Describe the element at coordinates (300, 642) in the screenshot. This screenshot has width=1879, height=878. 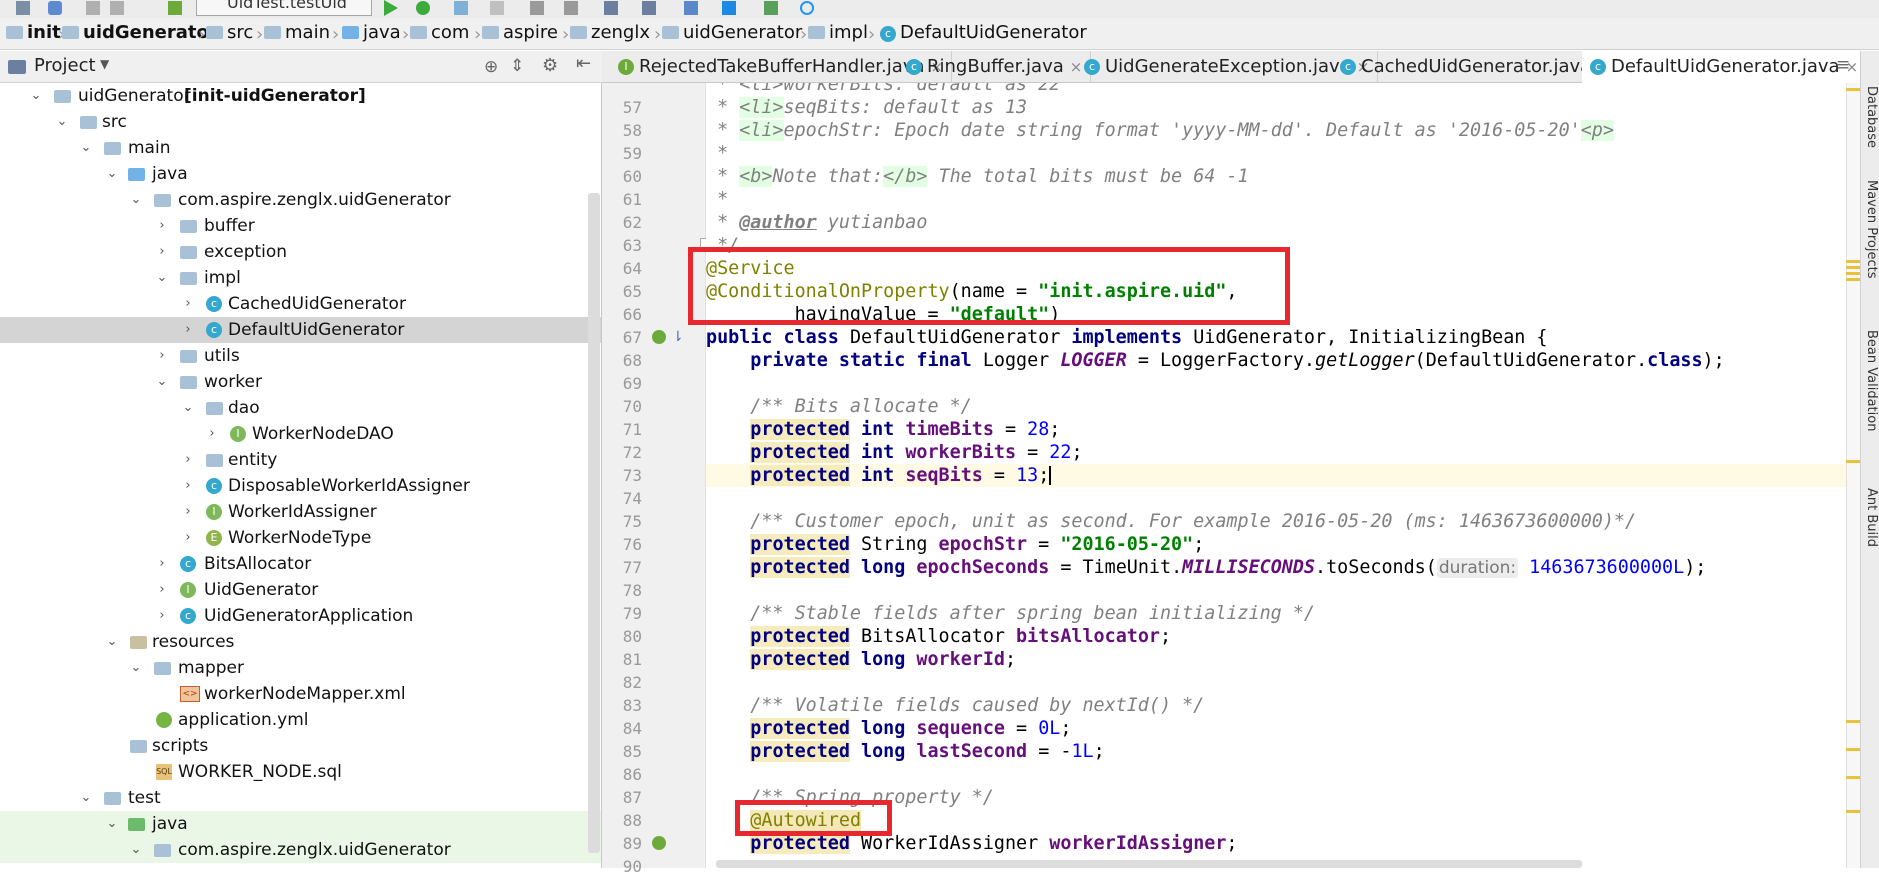
I see `tree-item: ⌄ resources` at that location.